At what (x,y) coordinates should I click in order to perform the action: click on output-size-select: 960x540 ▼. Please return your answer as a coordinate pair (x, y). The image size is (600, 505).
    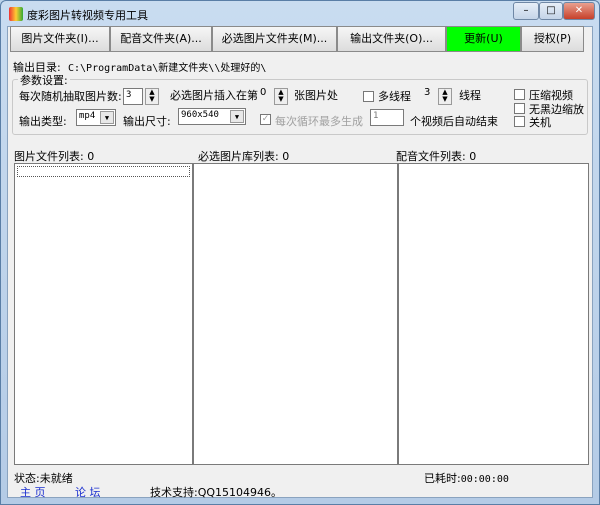
    Looking at the image, I should click on (212, 116).